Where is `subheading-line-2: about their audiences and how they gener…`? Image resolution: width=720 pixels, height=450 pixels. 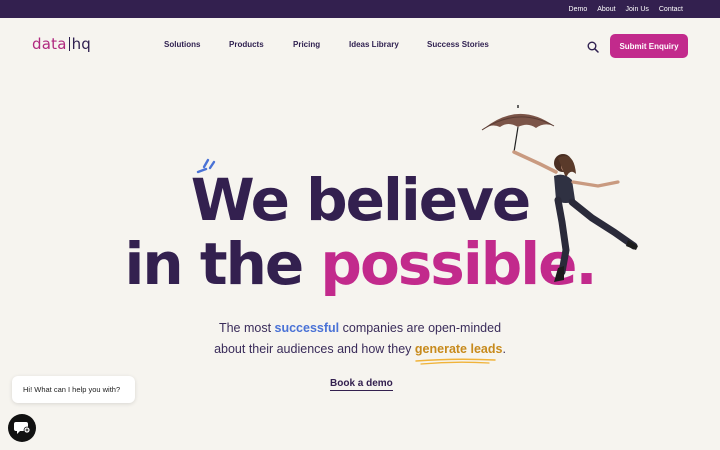 subheading-line-2: about their audiences and how they gener… is located at coordinates (360, 352).